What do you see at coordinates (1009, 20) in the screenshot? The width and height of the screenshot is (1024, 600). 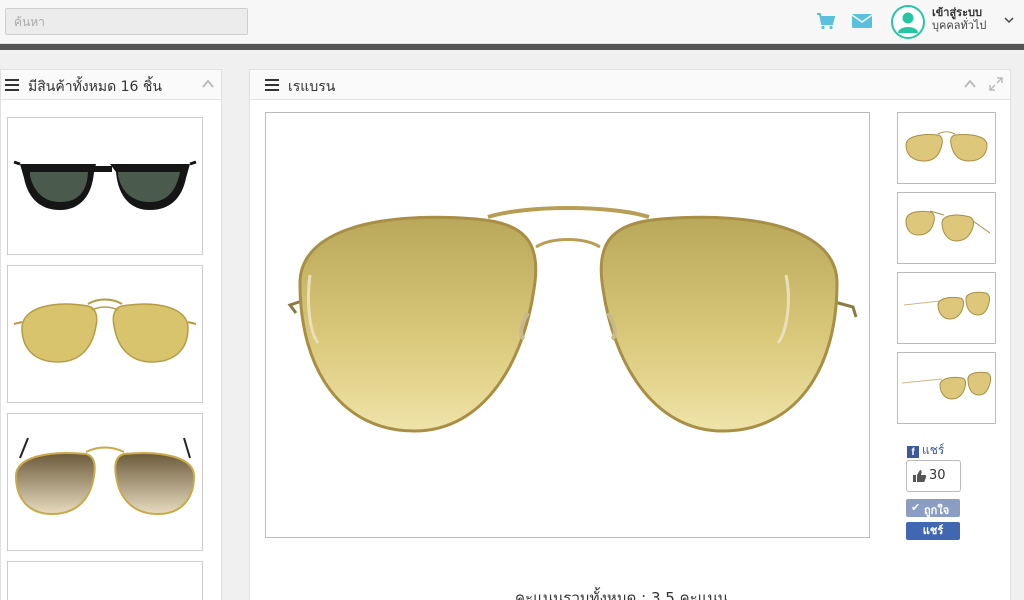 I see `chevron-down-icon` at bounding box center [1009, 20].